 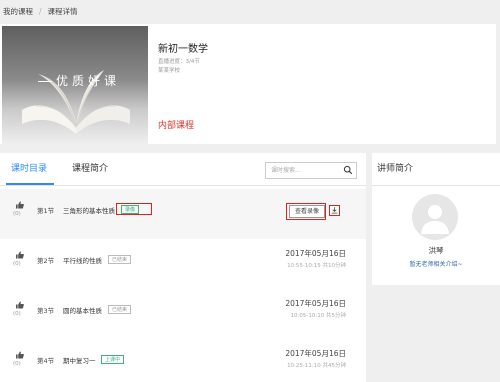 I want to click on lesson-section-number: 第3节, so click(x=46, y=311).